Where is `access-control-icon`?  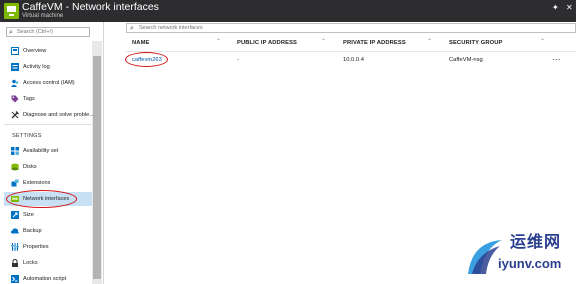
access-control-icon is located at coordinates (15, 83).